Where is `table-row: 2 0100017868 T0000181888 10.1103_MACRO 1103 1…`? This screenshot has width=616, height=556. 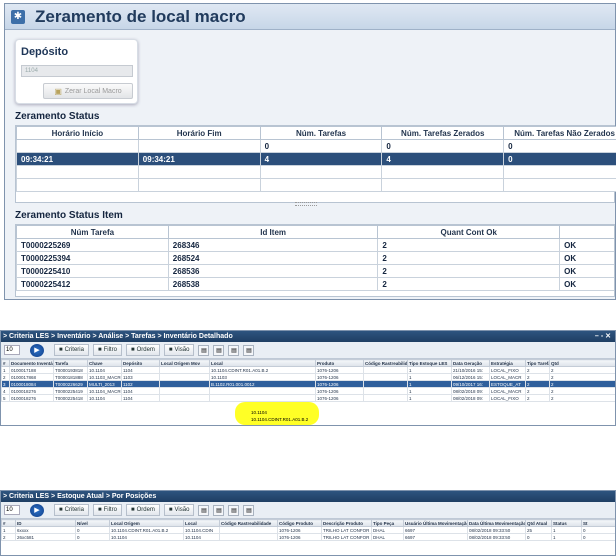
table-row: 2 0100017868 T0000181888 10.1103_MACRO 1103 1… is located at coordinates (308, 377).